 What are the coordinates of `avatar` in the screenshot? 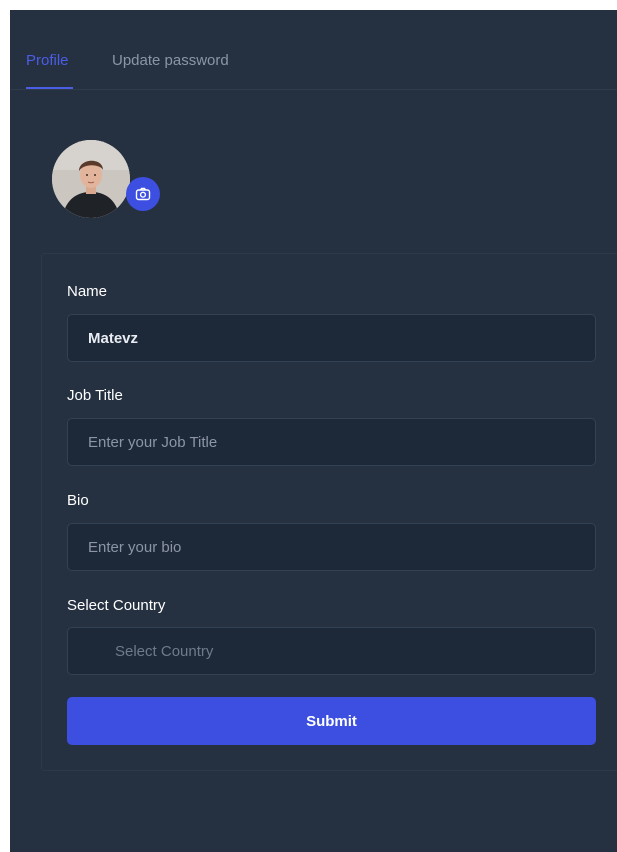 It's located at (91, 179).